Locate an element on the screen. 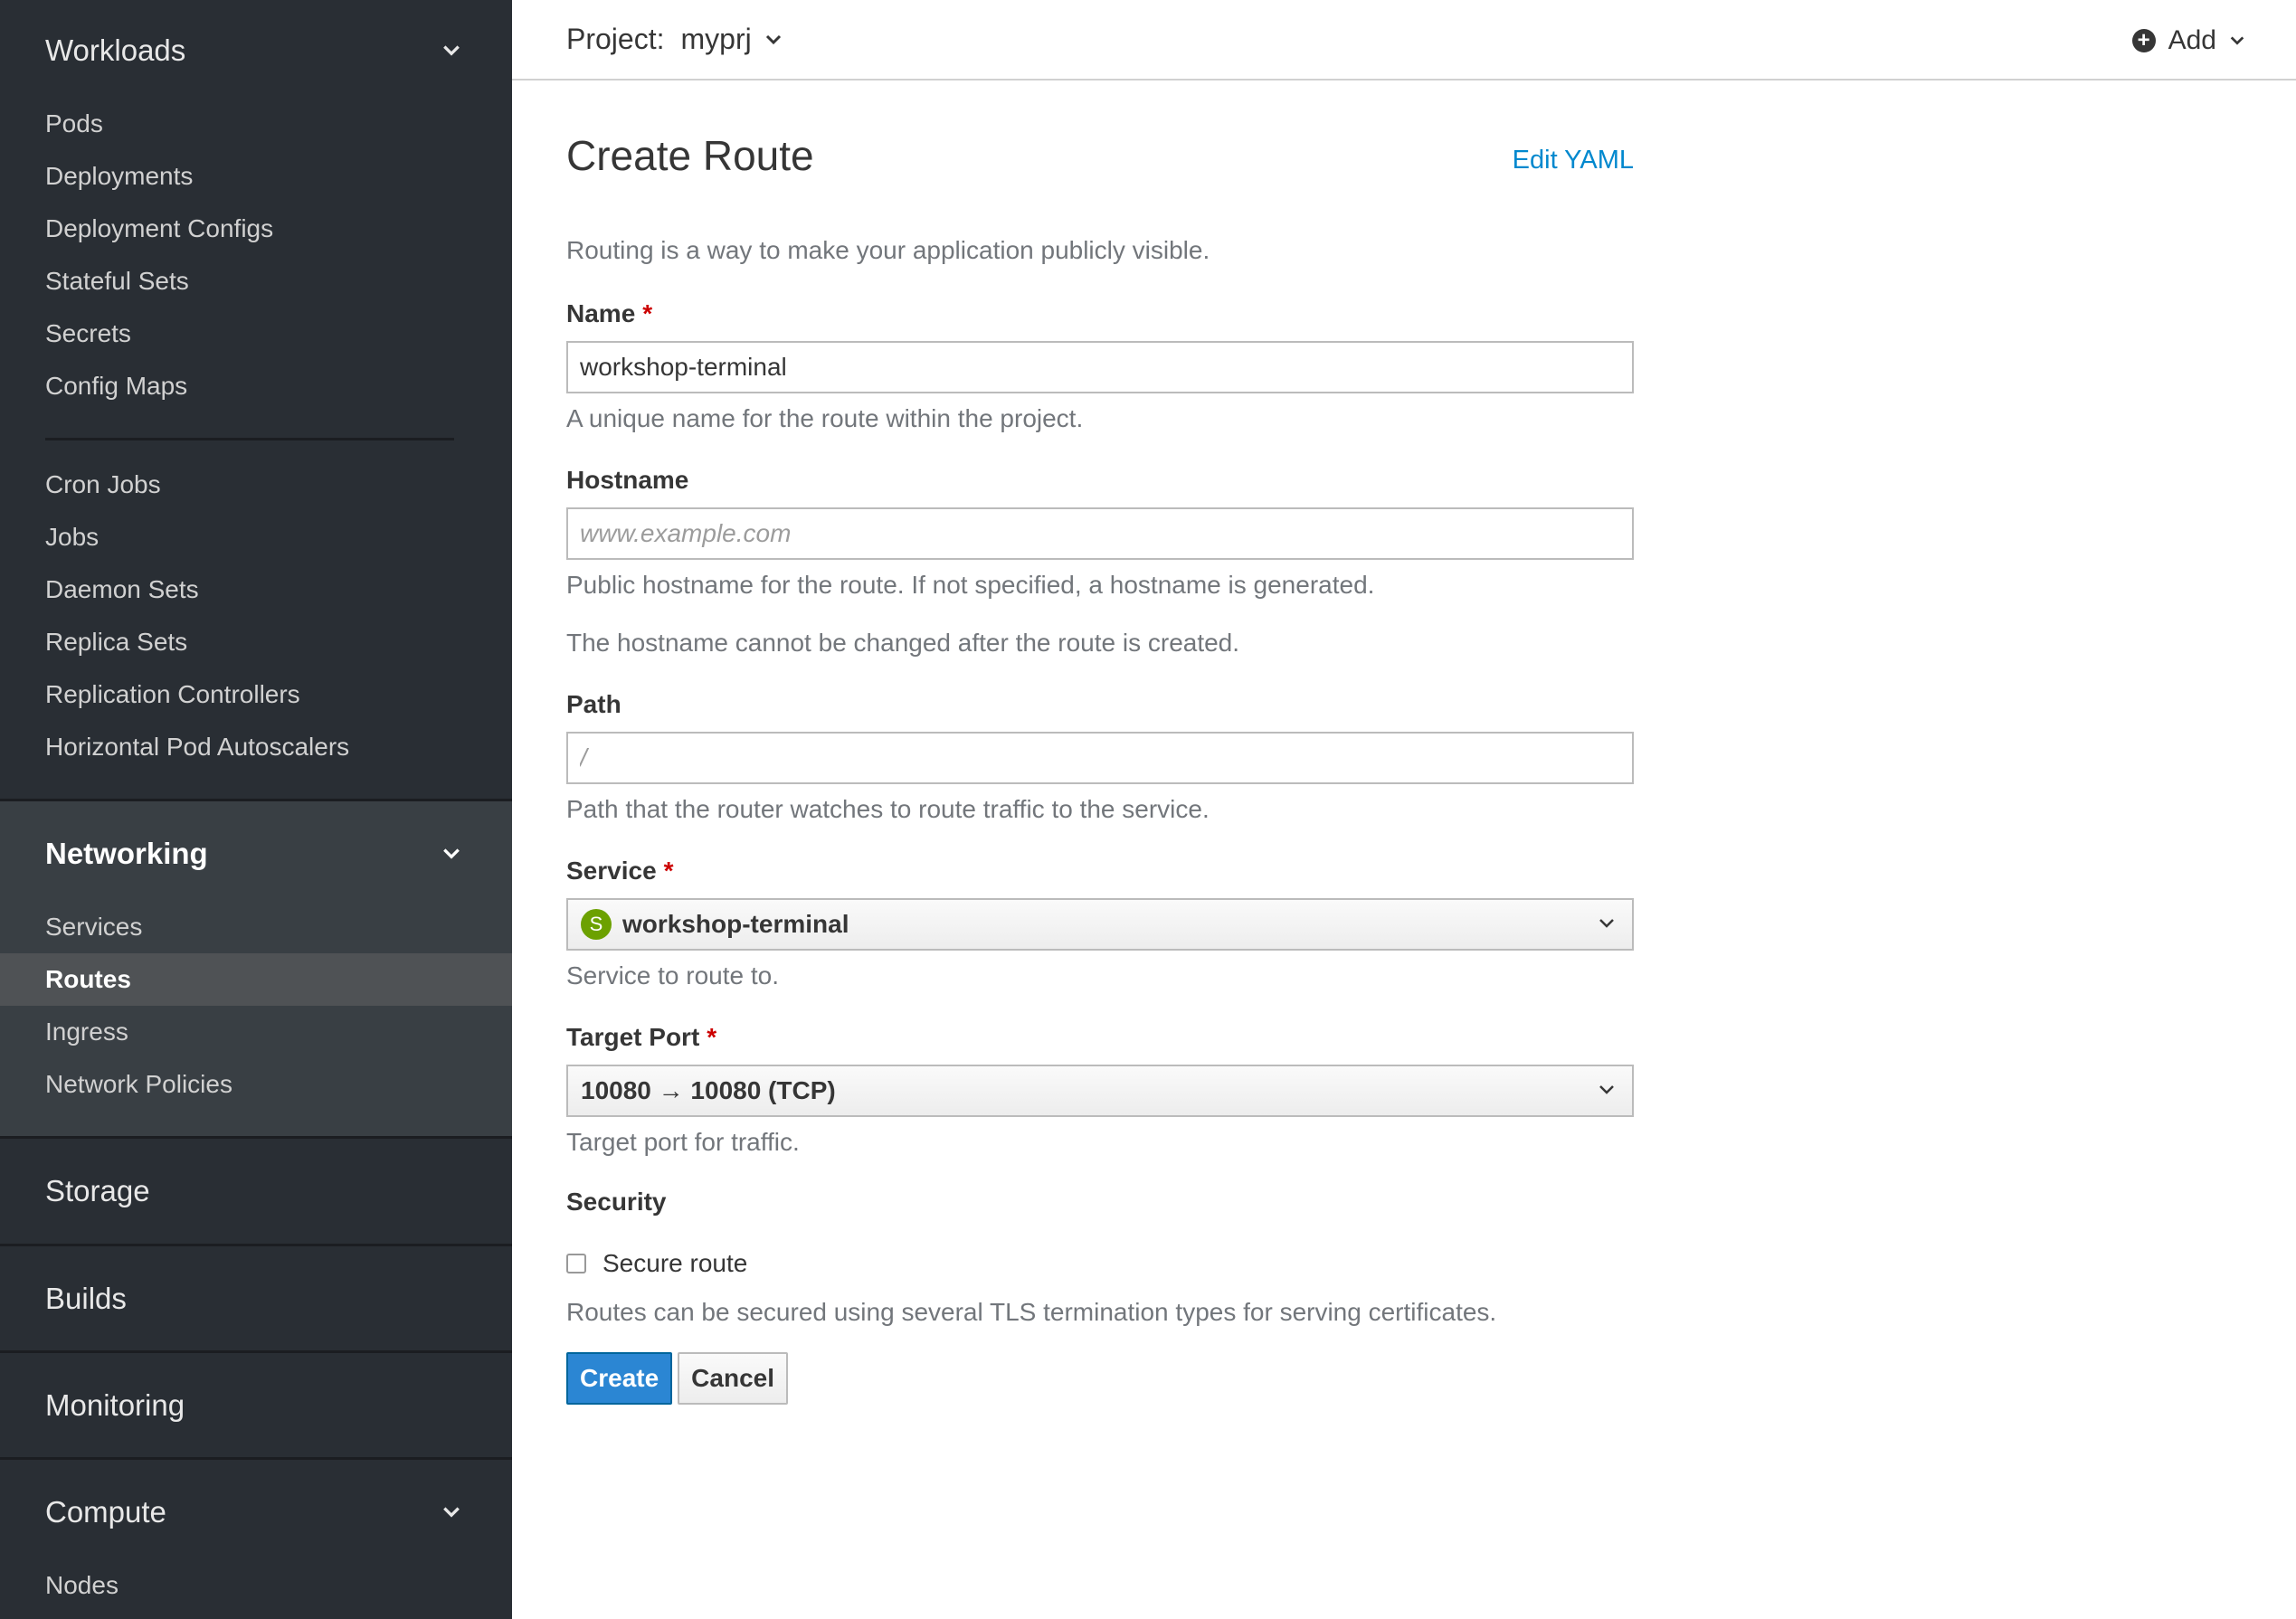 Image resolution: width=2296 pixels, height=1619 pixels. nav-divider is located at coordinates (249, 439).